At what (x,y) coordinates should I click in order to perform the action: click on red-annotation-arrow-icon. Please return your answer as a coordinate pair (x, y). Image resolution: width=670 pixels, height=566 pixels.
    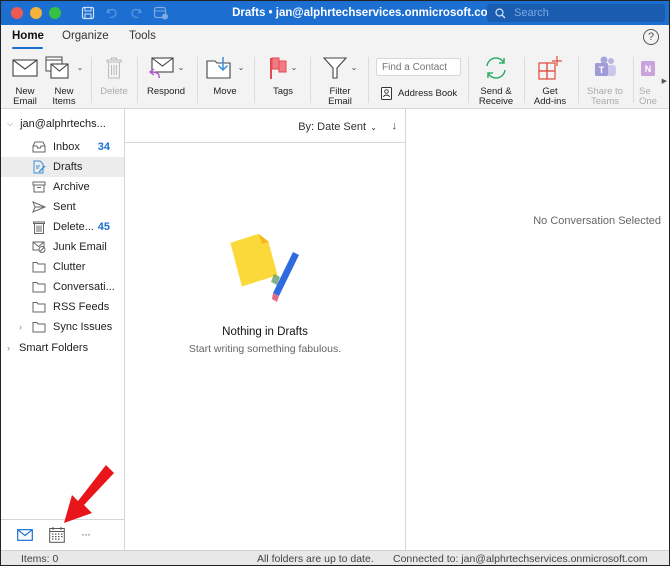
    Looking at the image, I should click on (89, 494).